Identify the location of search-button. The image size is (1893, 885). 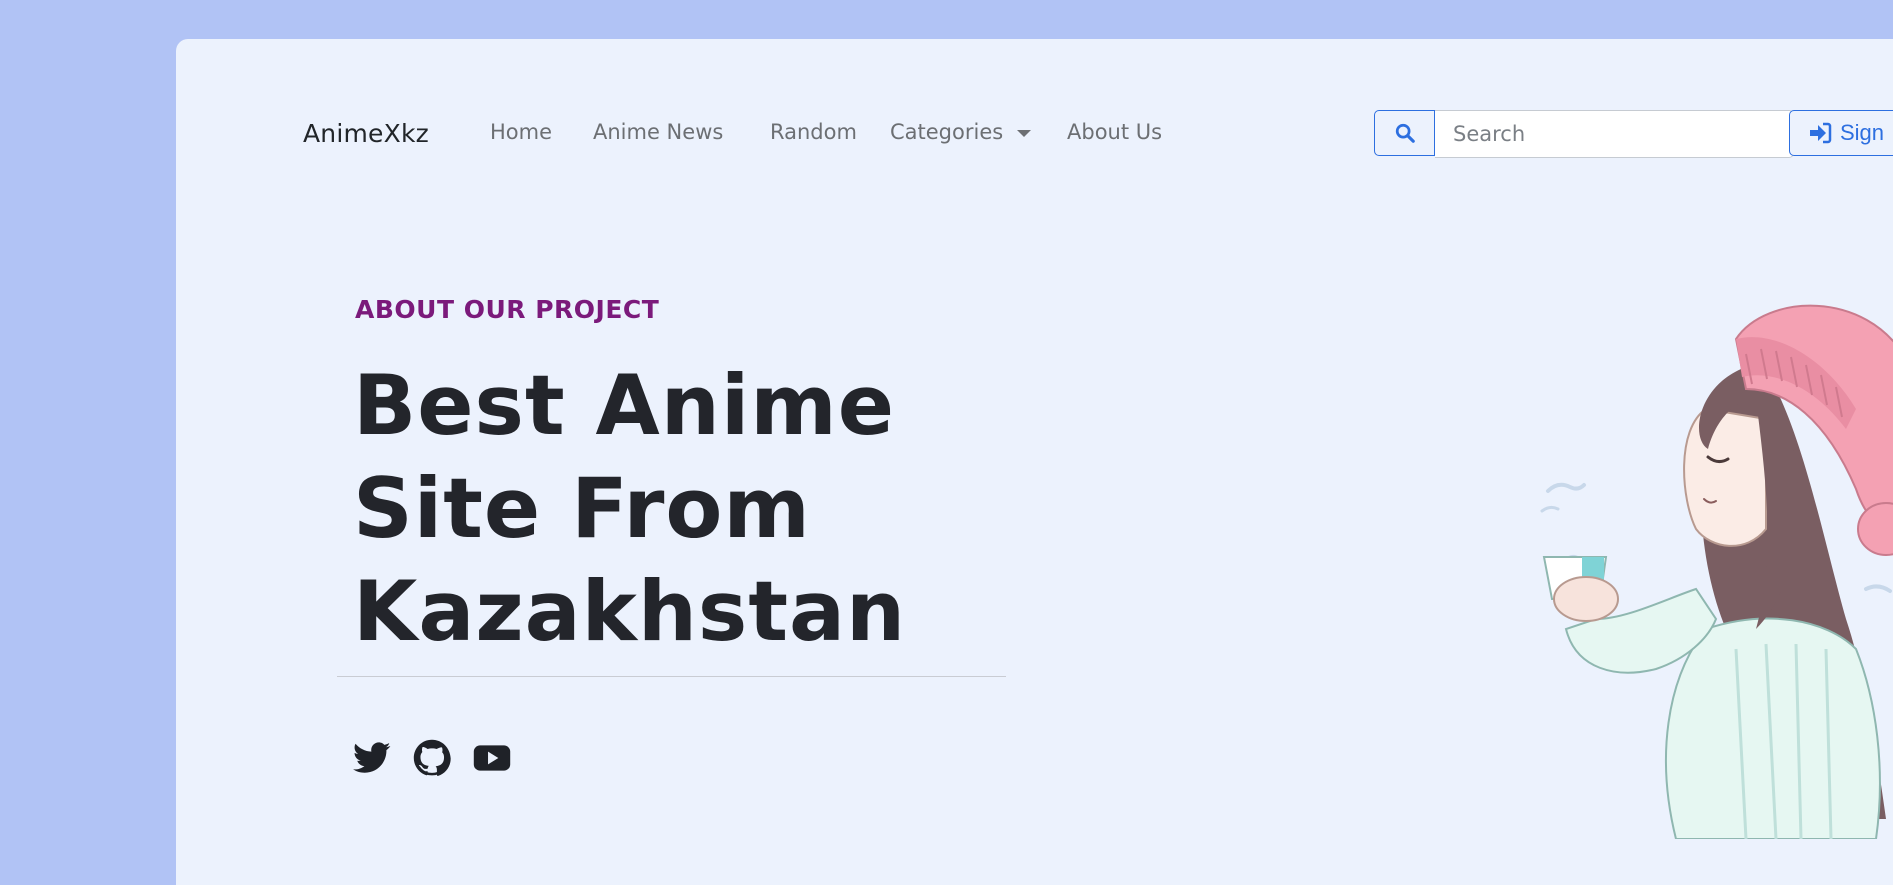
(1404, 133).